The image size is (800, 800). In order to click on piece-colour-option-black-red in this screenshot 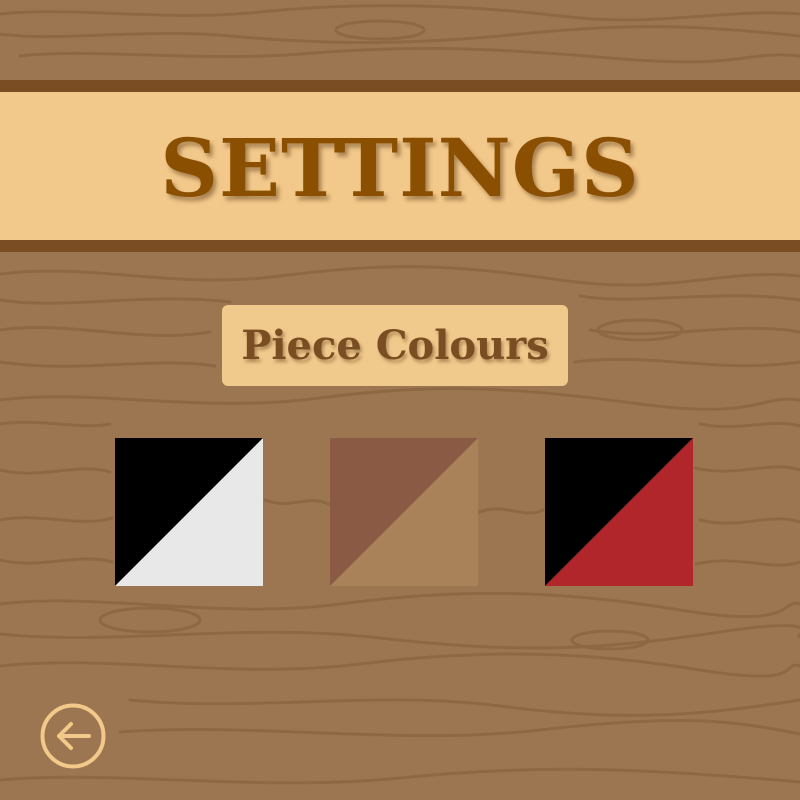, I will do `click(619, 512)`.